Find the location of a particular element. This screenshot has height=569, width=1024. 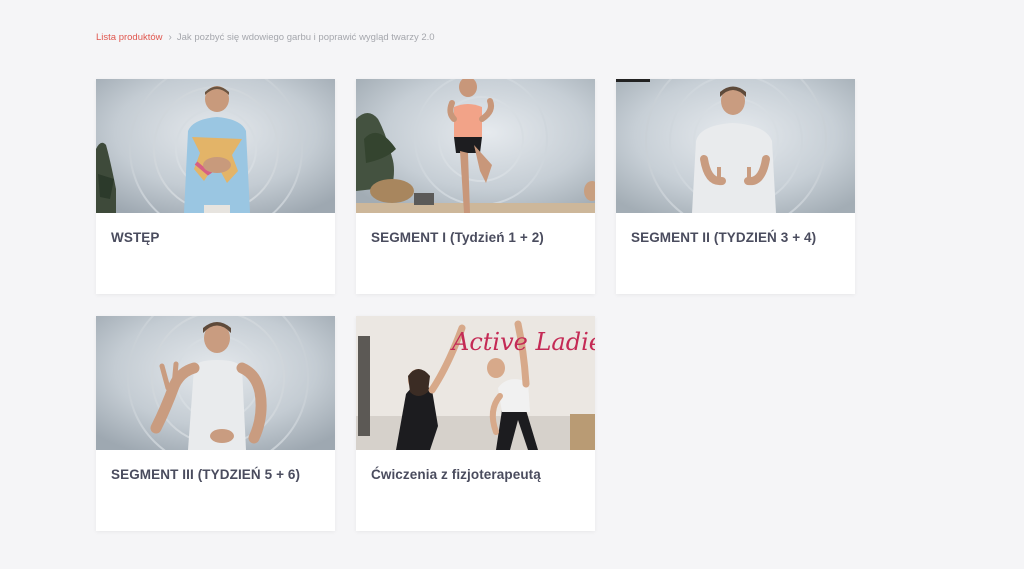

lesson-thumbnail-physio-exercises: Active Ladies is located at coordinates (475, 383).